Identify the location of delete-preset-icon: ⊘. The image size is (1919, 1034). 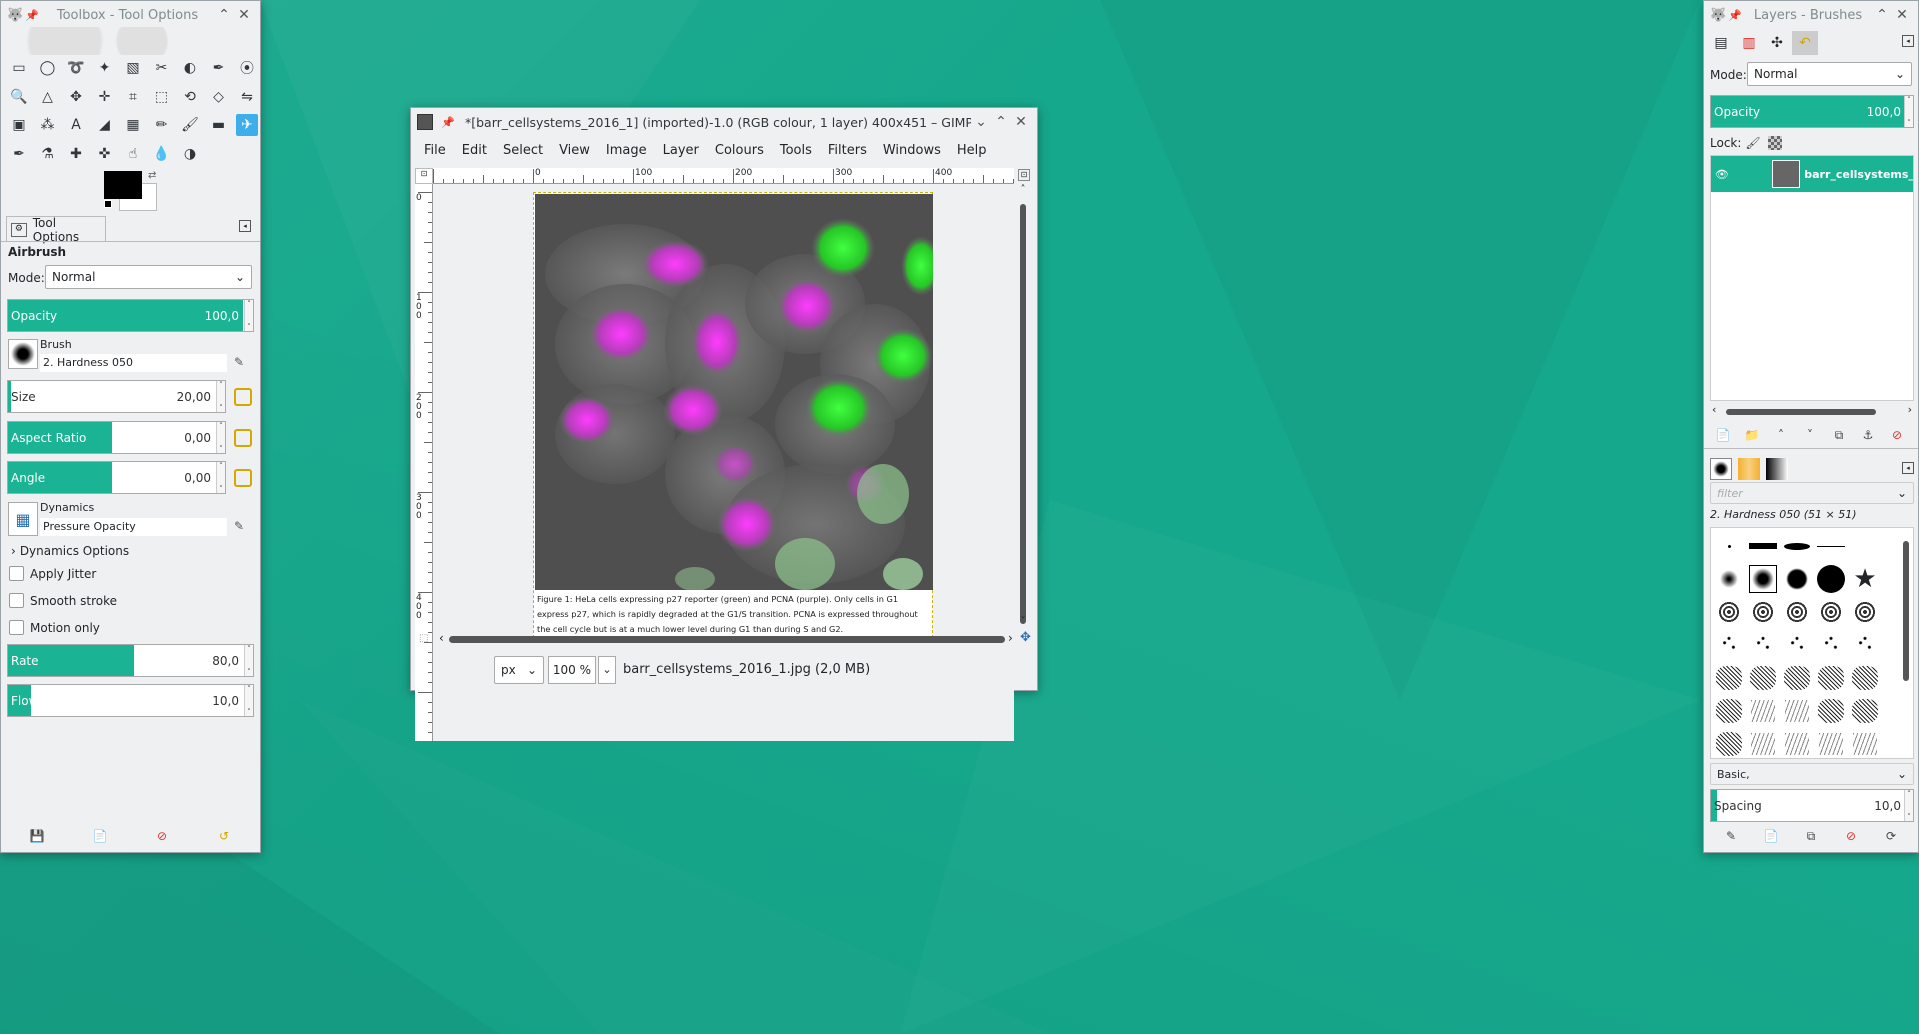
(162, 836).